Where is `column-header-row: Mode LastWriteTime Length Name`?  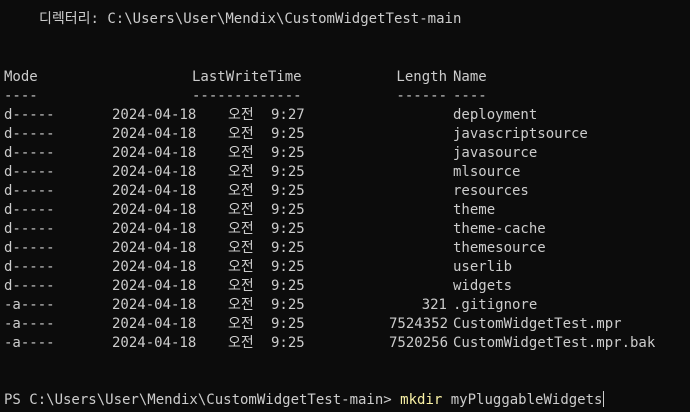 column-header-row: Mode LastWriteTime Length Name is located at coordinates (243, 77).